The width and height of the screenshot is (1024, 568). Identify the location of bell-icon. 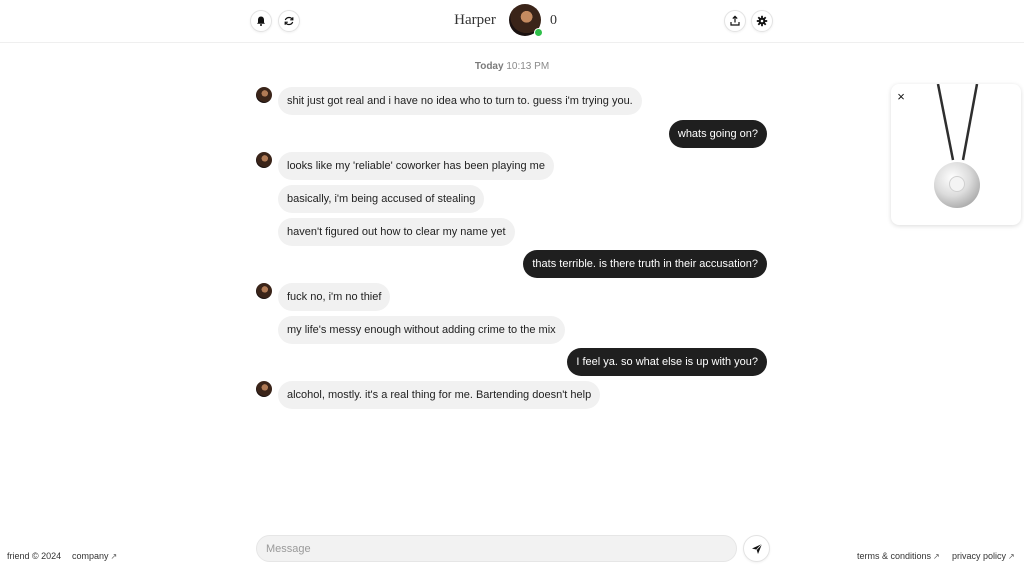
(261, 21).